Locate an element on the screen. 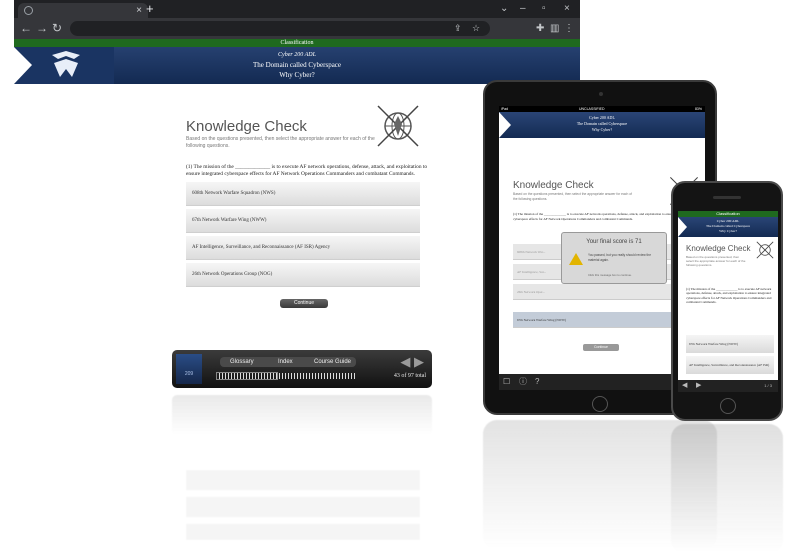 The width and height of the screenshot is (800, 560). tablet-camera is located at coordinates (601, 94).